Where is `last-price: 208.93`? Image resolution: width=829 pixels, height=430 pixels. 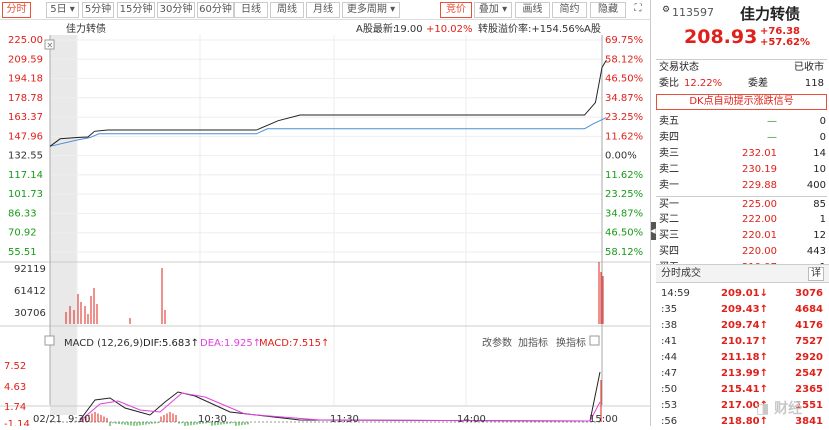 last-price: 208.93 is located at coordinates (721, 37).